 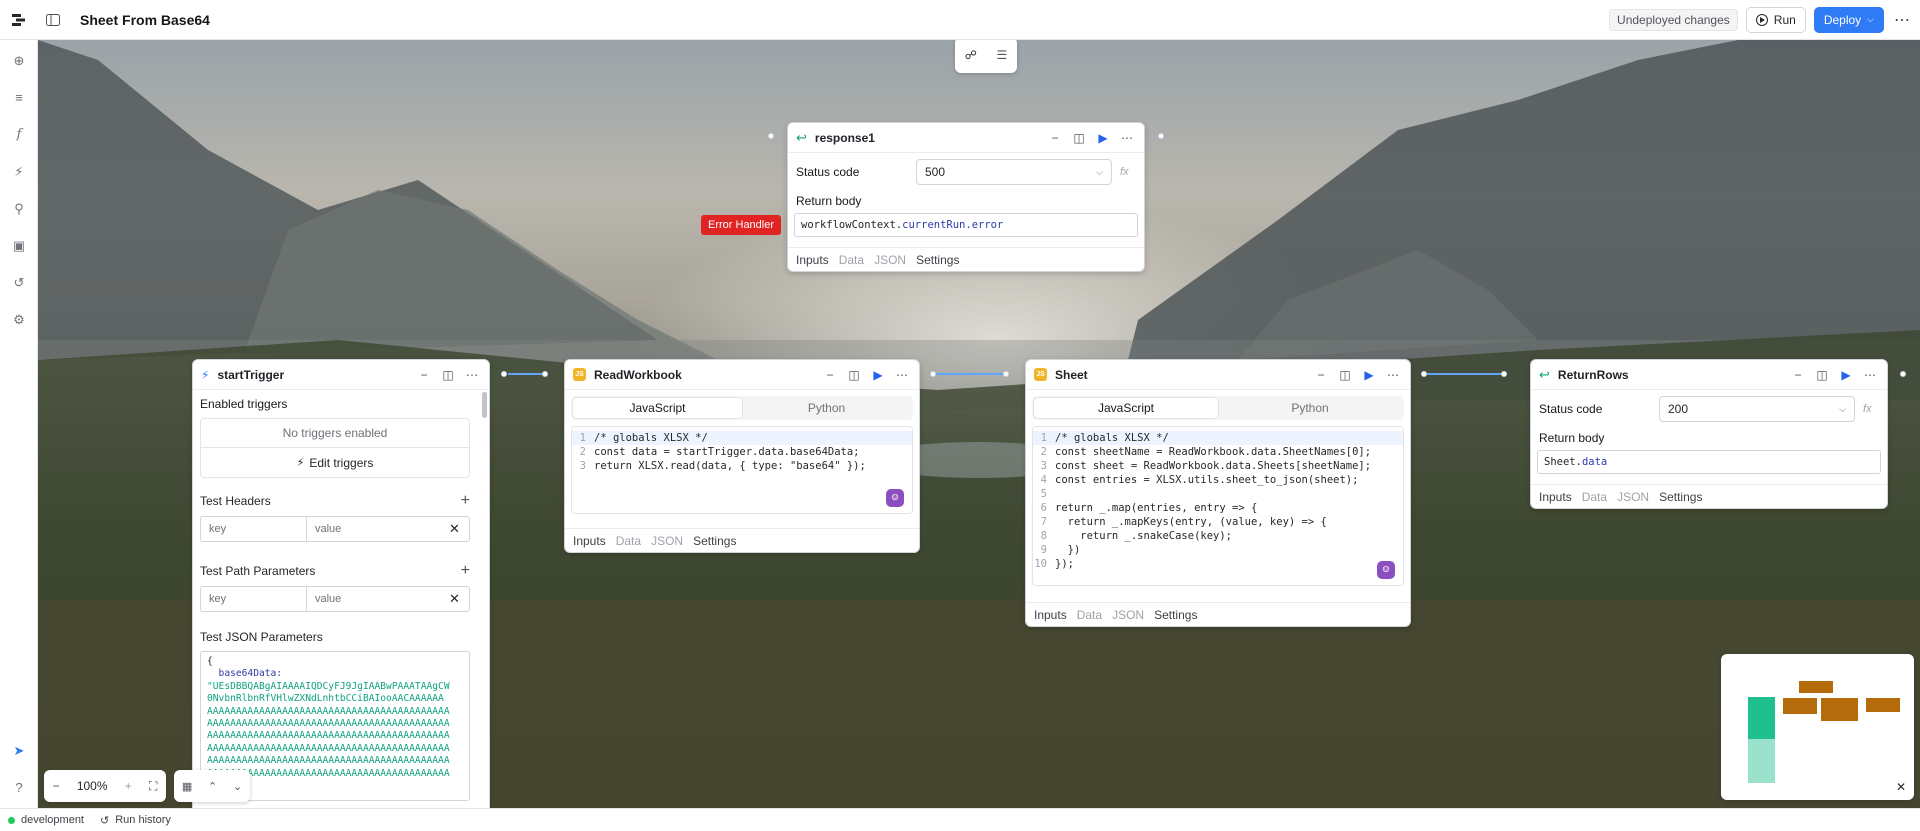 What do you see at coordinates (212, 786) in the screenshot?
I see `chevron-up-icon: ⌃` at bounding box center [212, 786].